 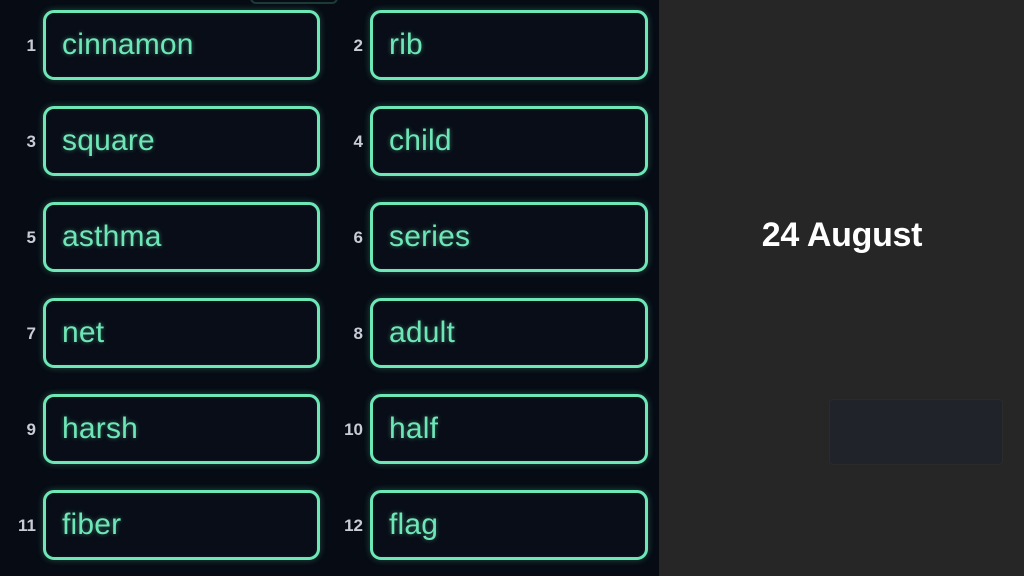 What do you see at coordinates (181, 525) in the screenshot?
I see `answer-box: fiber` at bounding box center [181, 525].